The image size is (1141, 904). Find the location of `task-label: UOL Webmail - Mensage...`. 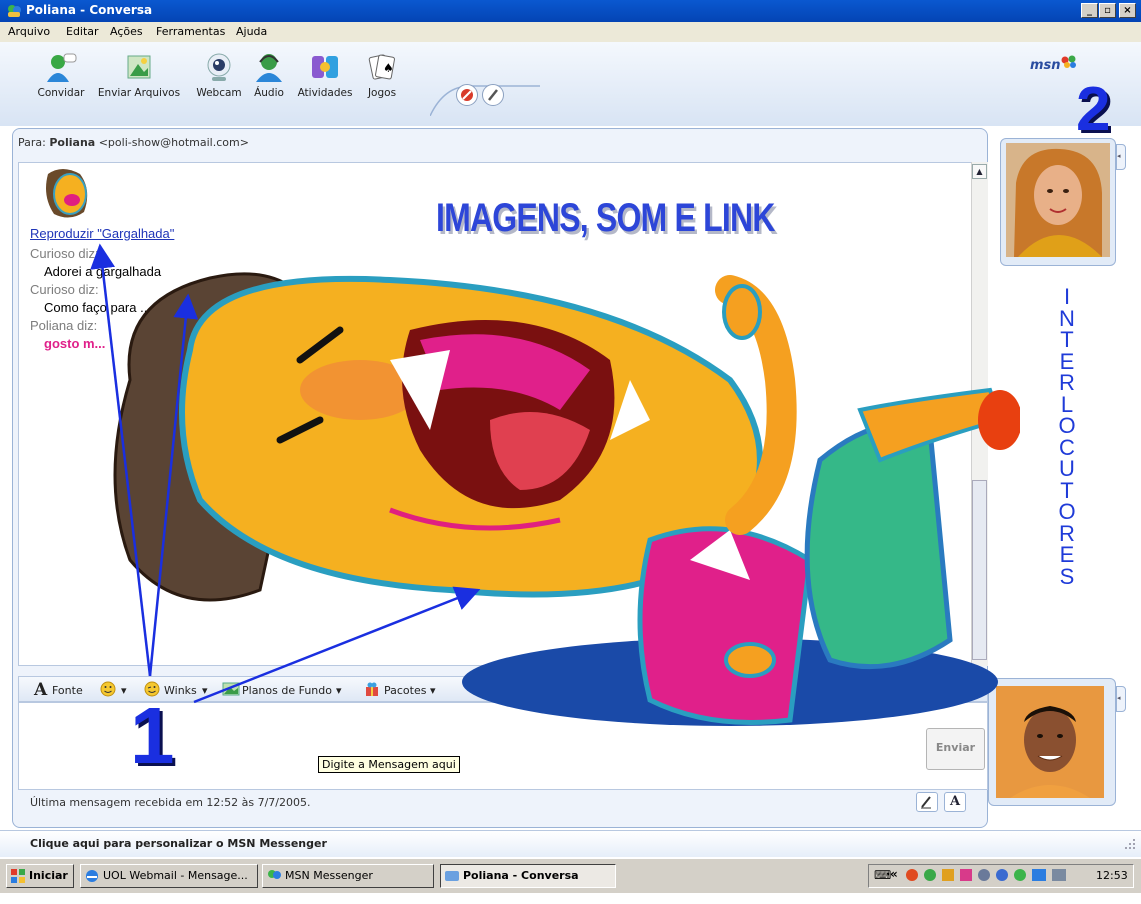

task-label: UOL Webmail - Mensage... is located at coordinates (175, 875).